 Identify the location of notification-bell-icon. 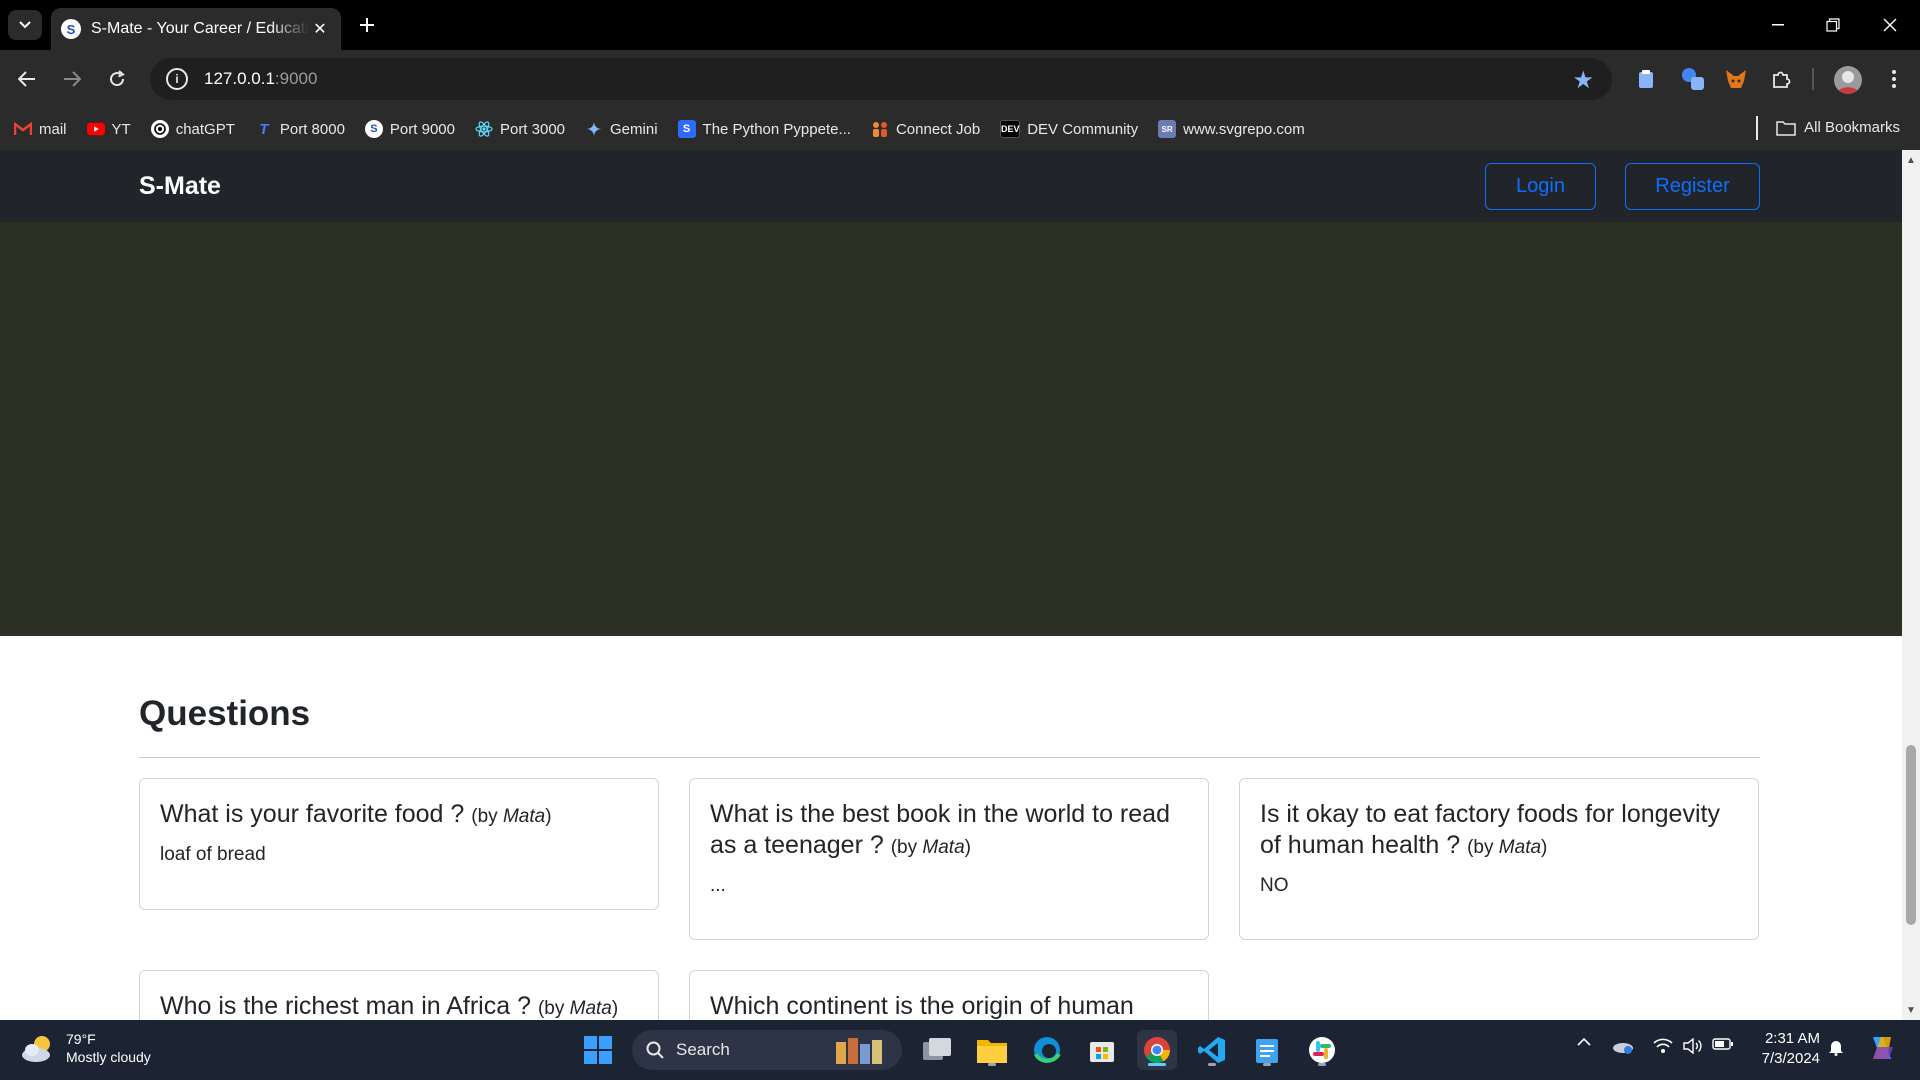
(1836, 1047).